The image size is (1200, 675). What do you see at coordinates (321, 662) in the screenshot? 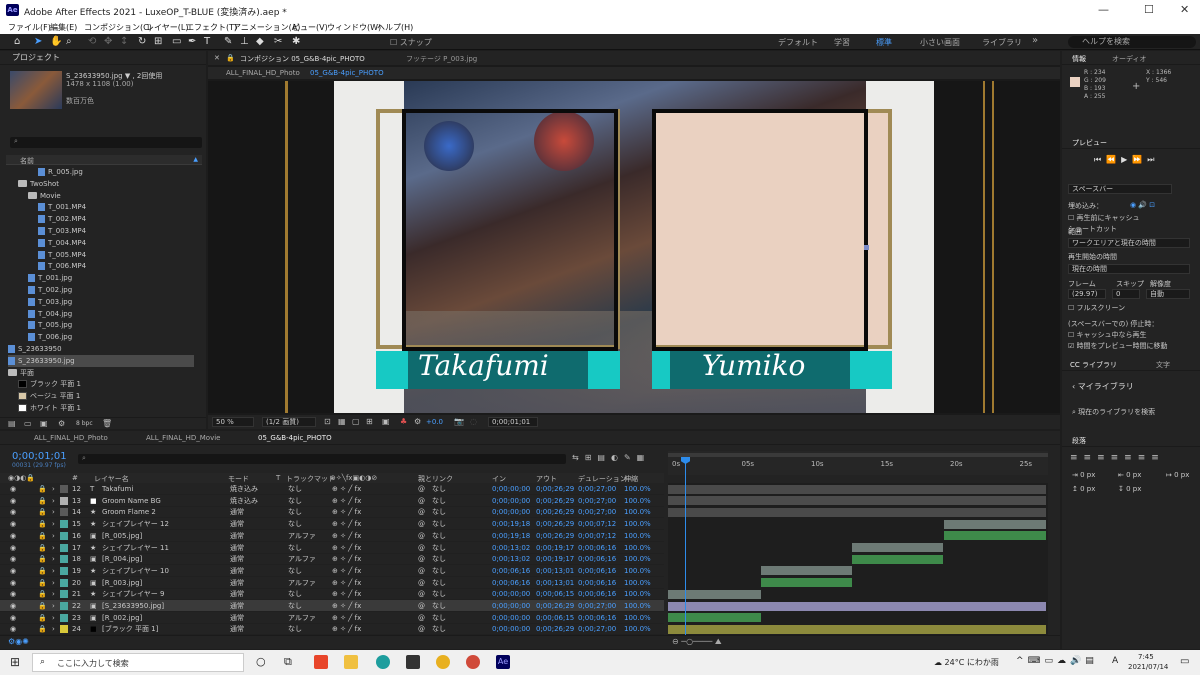
I see `office-icon` at bounding box center [321, 662].